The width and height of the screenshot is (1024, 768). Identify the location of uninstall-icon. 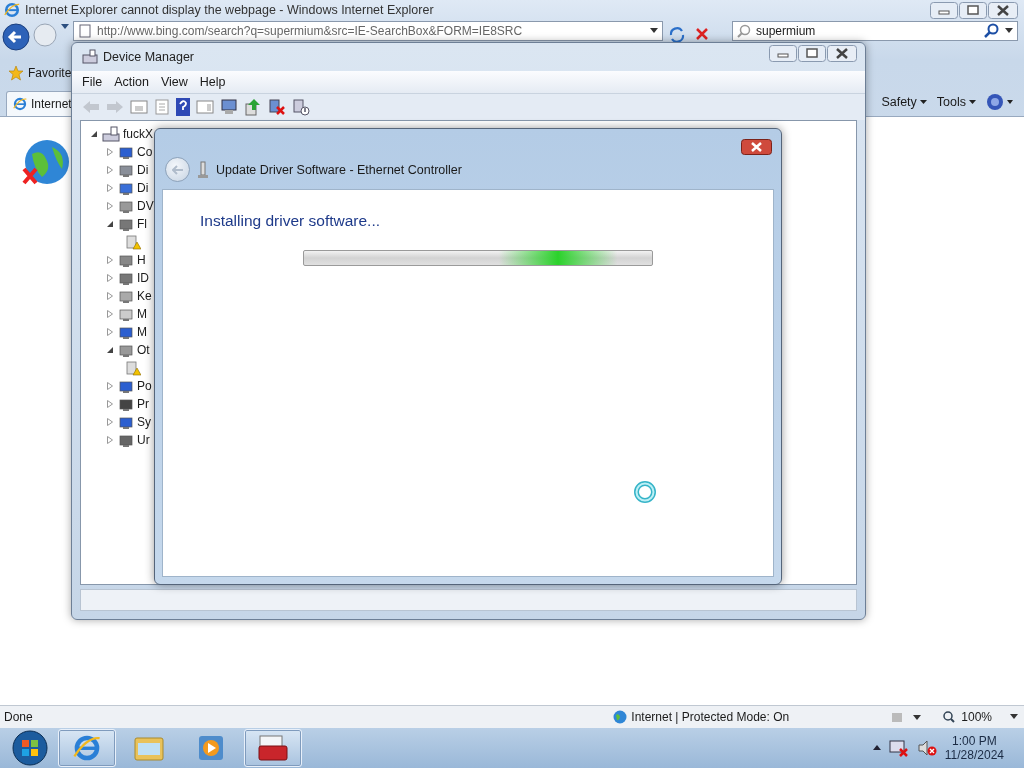
(277, 107).